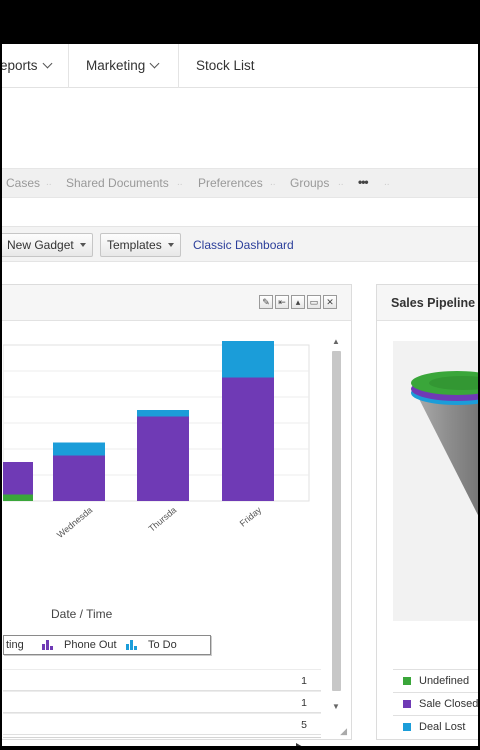 This screenshot has width=480, height=750. What do you see at coordinates (407, 681) in the screenshot?
I see `undefined-swatch` at bounding box center [407, 681].